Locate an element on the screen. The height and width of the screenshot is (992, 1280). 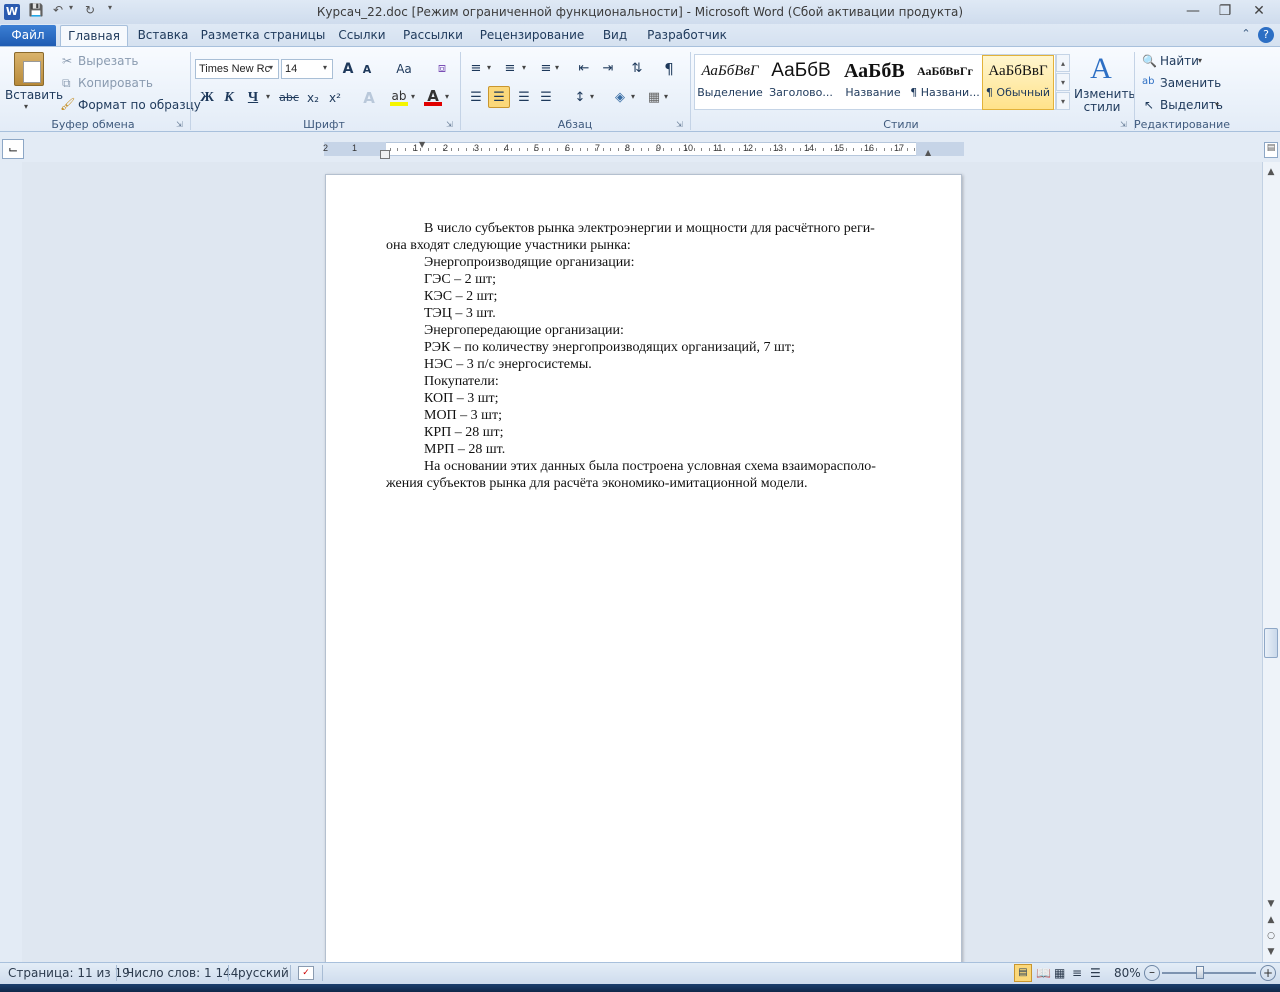
bullets-dropdown-icon: ▾ is located at coordinates (489, 67).